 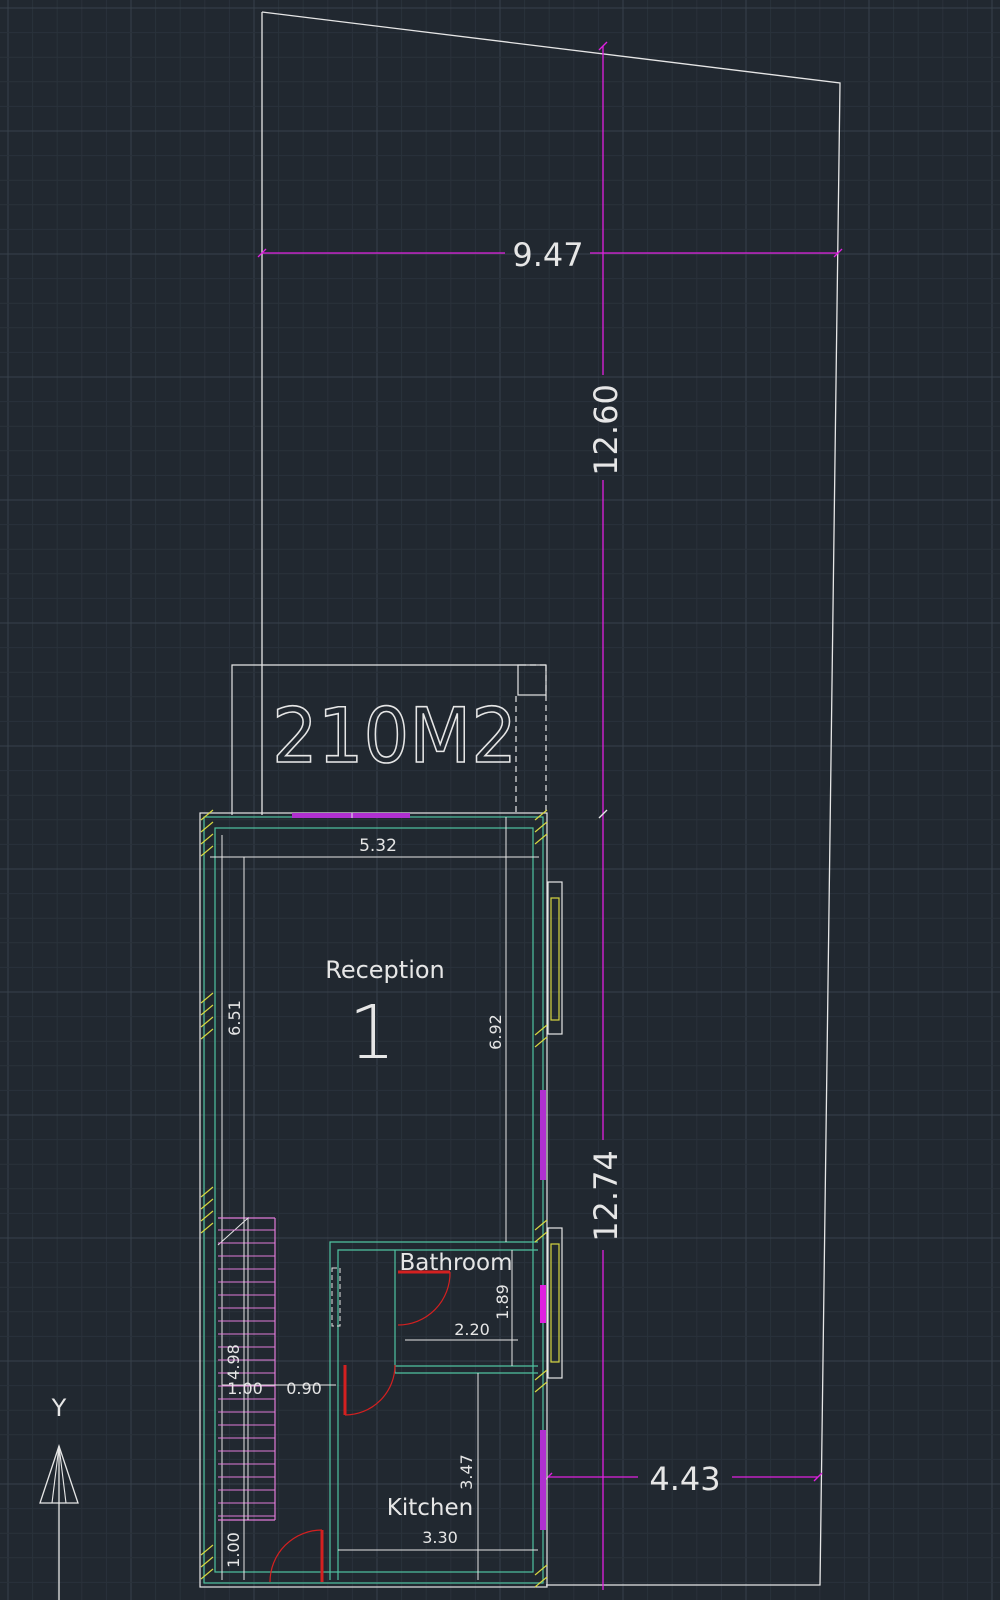 What do you see at coordinates (296, 1556) in the screenshot?
I see `entrance-door` at bounding box center [296, 1556].